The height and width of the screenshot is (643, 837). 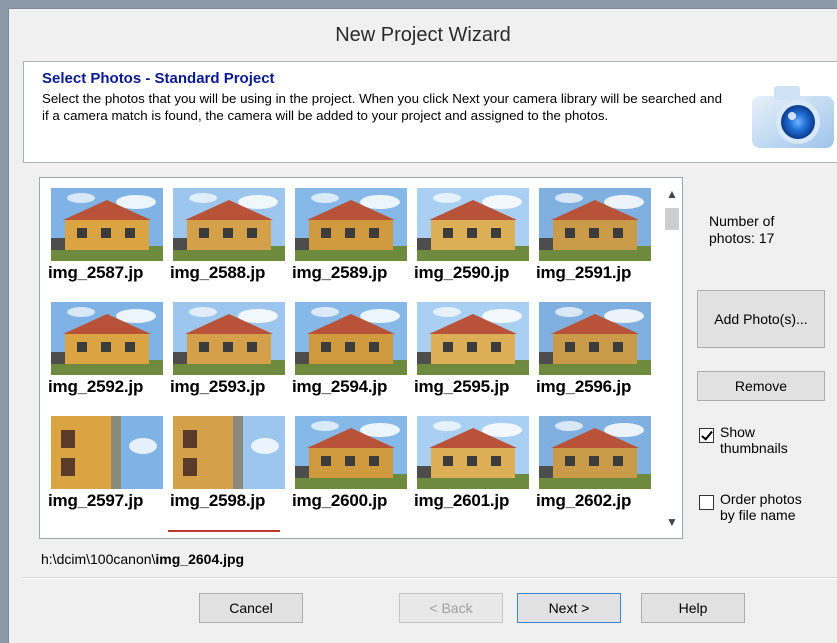 I want to click on photo-tile: img_2596.jp, so click(x=597, y=359).